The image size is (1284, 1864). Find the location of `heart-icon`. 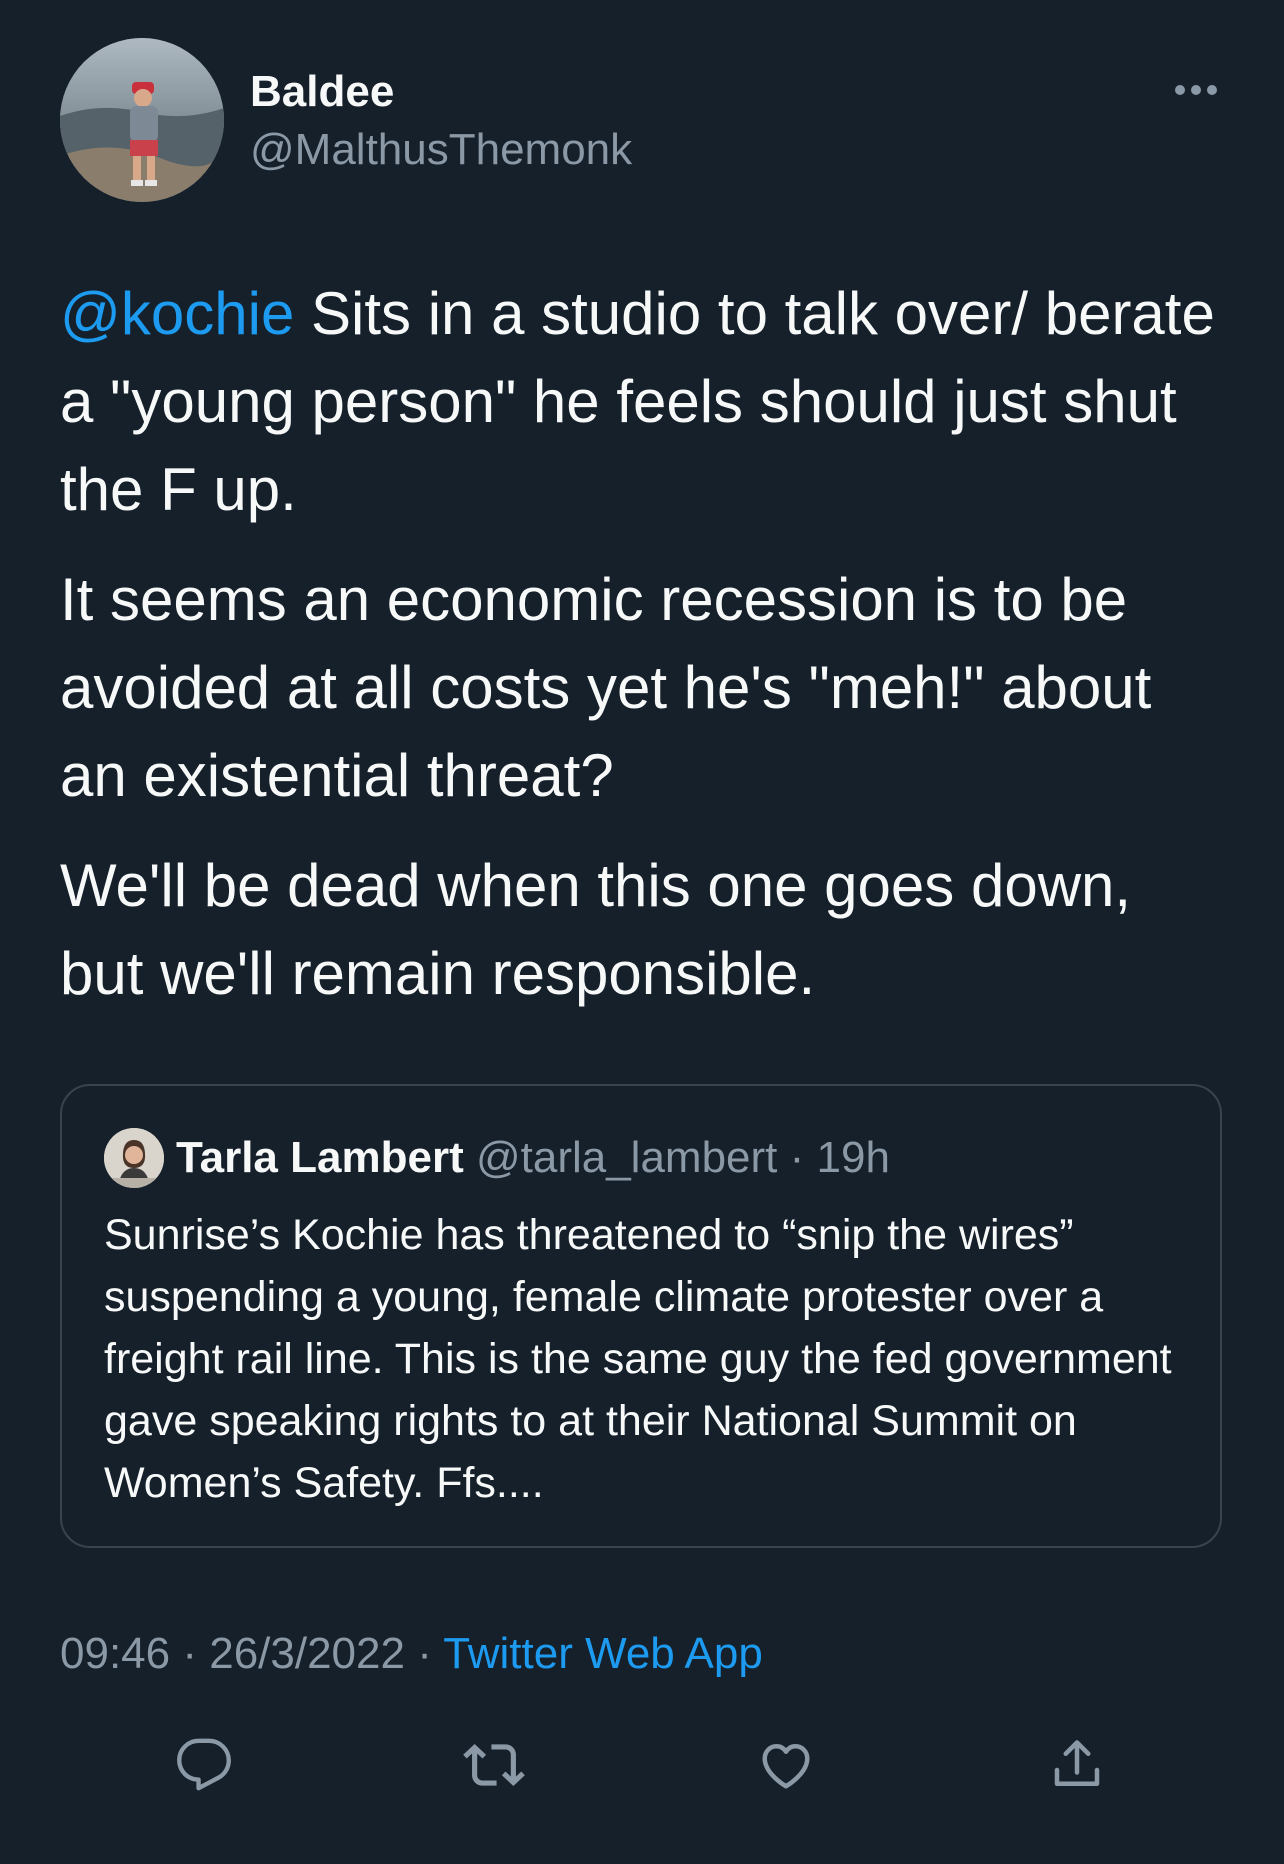

heart-icon is located at coordinates (786, 1766).